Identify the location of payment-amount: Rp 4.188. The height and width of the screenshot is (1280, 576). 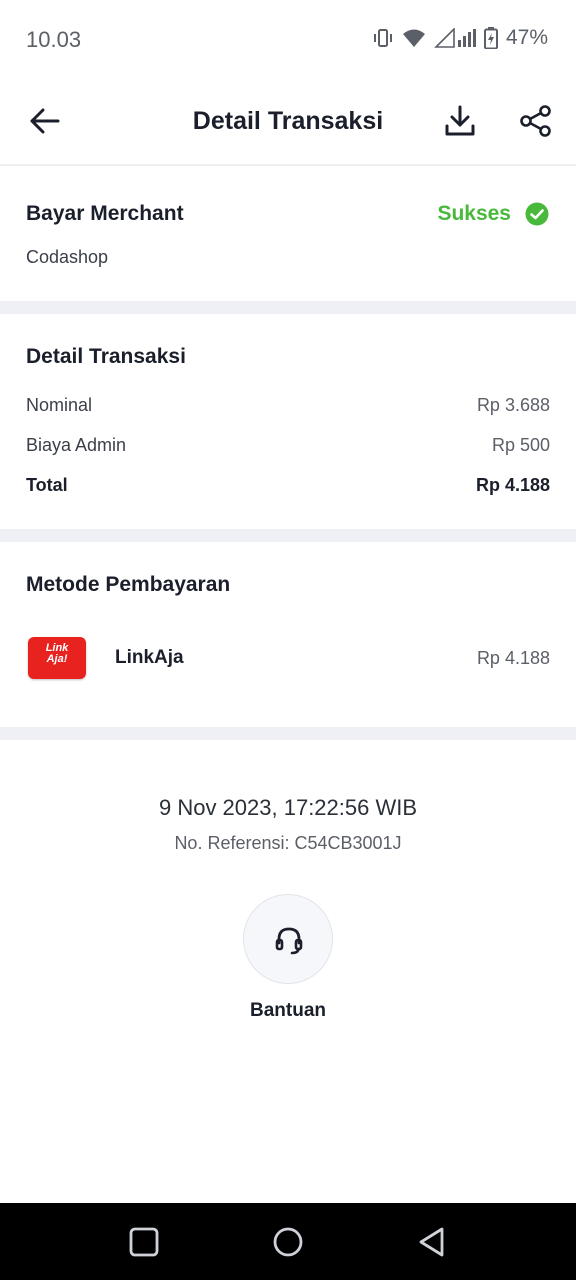
(513, 658).